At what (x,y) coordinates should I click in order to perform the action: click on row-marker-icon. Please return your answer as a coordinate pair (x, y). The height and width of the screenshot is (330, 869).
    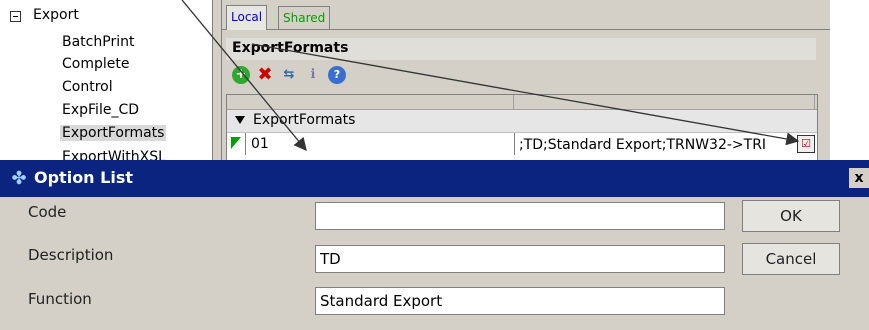
    Looking at the image, I should click on (236, 143).